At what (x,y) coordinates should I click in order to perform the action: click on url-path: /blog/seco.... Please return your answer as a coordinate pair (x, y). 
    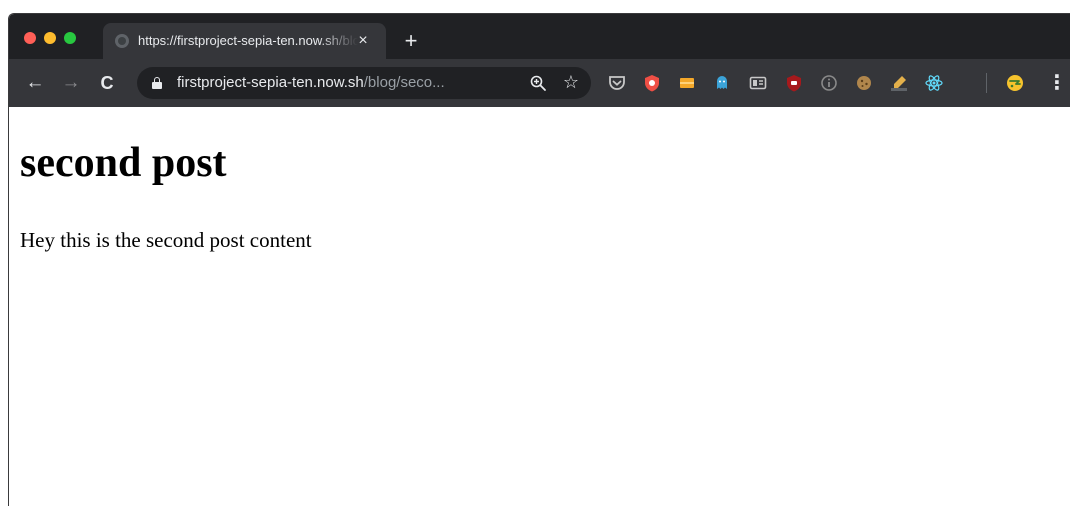
    Looking at the image, I should click on (404, 82).